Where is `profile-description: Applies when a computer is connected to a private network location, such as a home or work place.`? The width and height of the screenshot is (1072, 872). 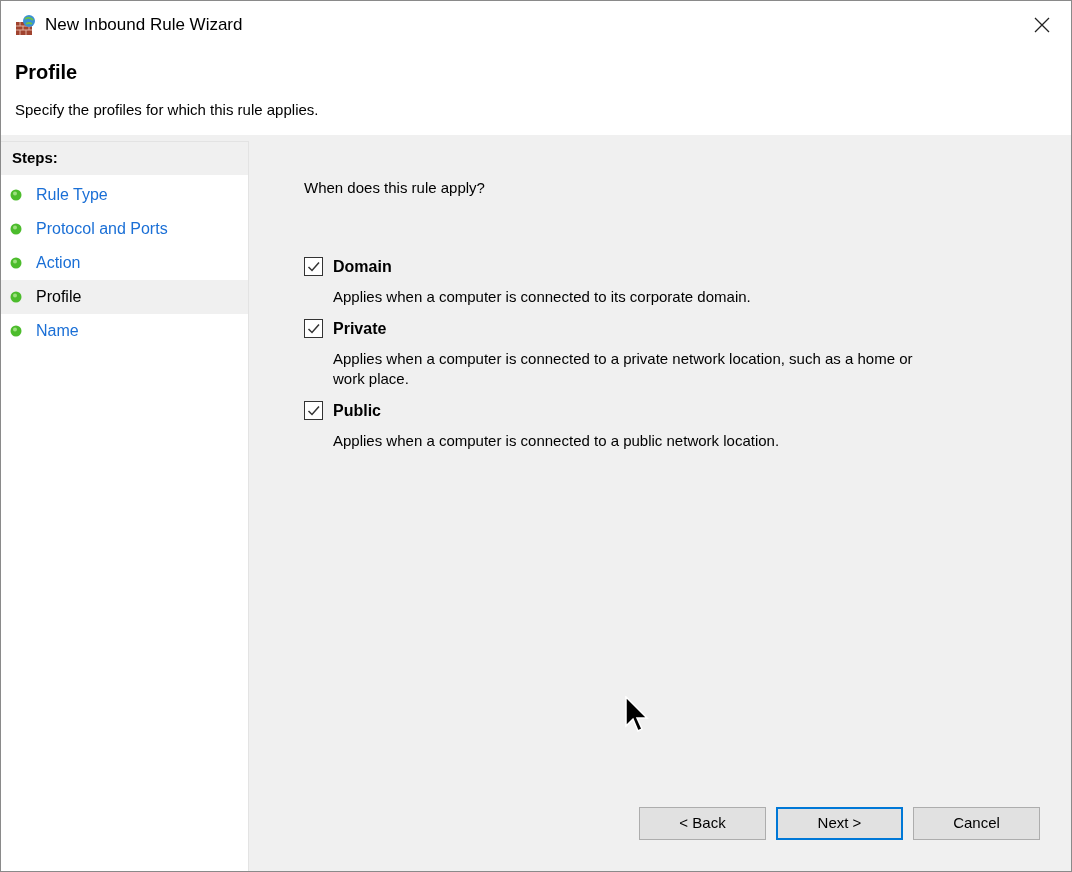
profile-description: Applies when a computer is connected to a private network location, such as a home or work place. is located at coordinates (623, 368).